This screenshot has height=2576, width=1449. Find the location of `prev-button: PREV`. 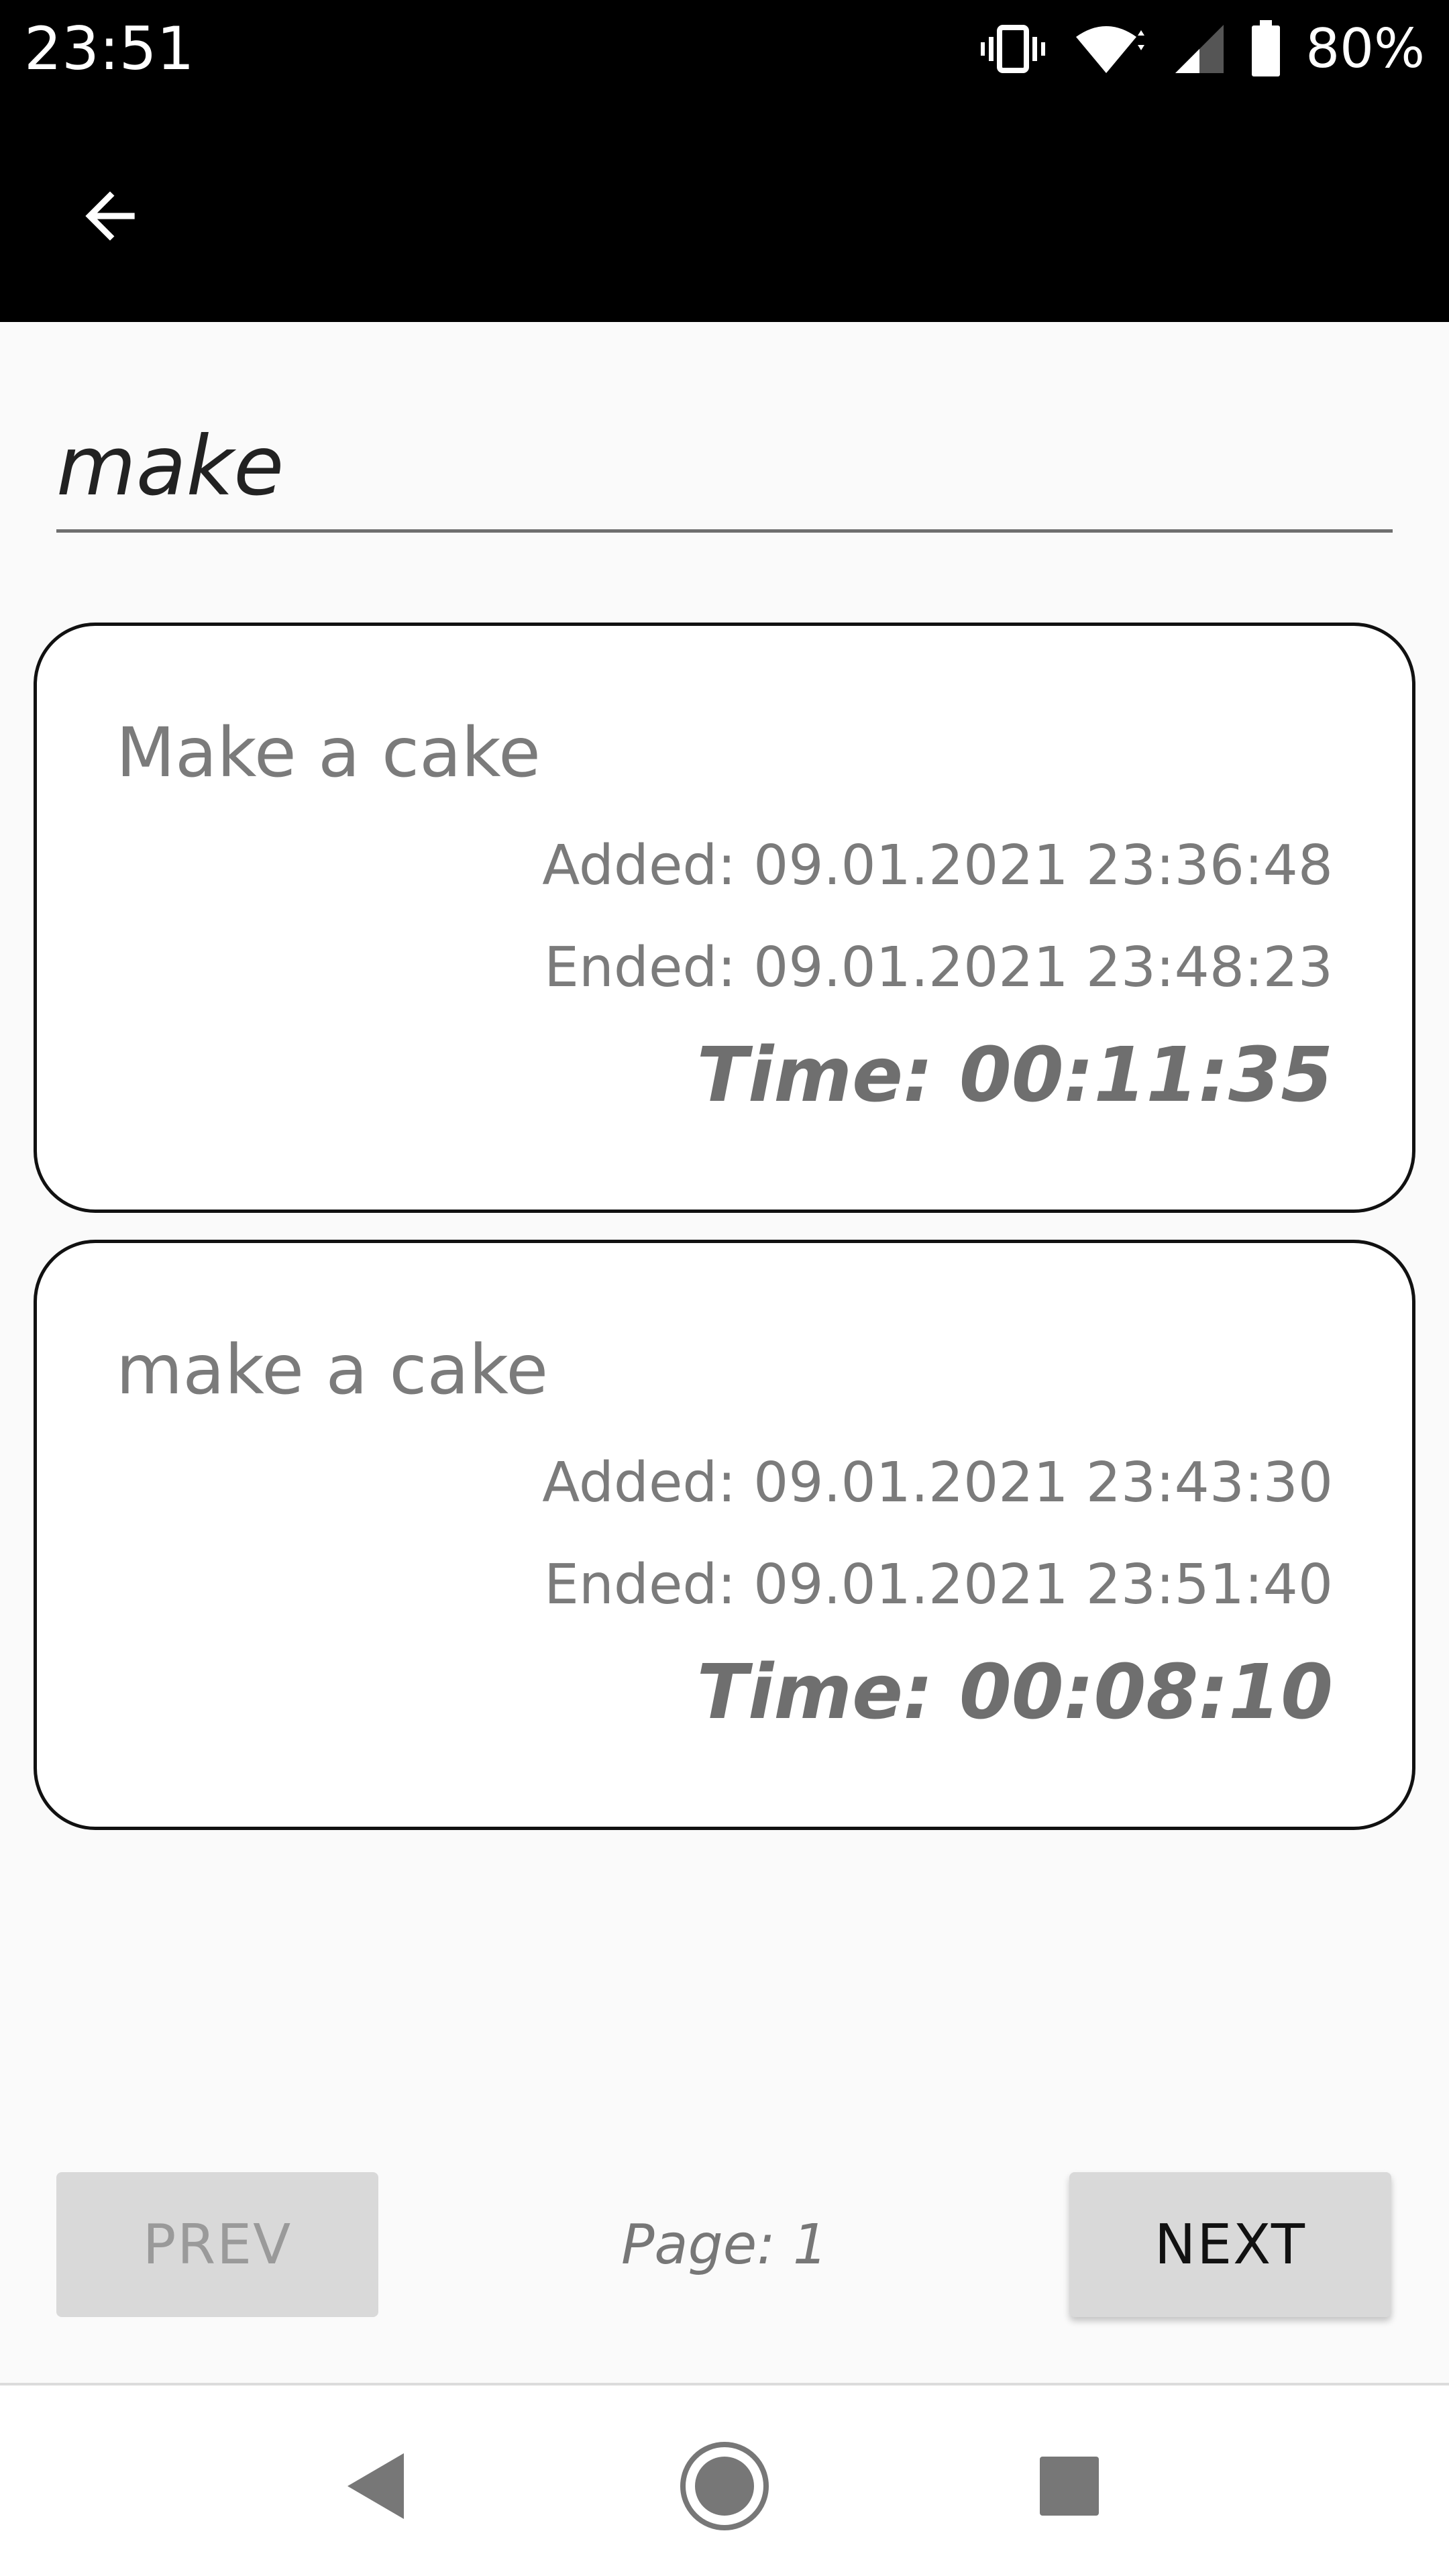

prev-button: PREV is located at coordinates (217, 2244).